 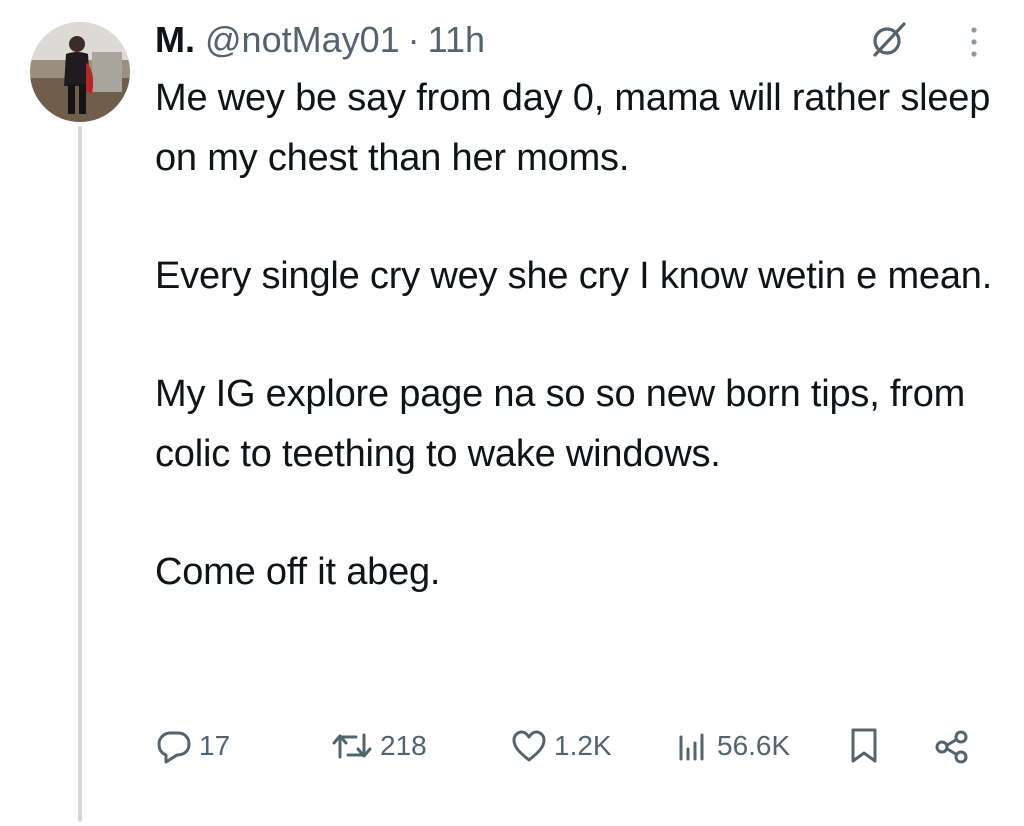 I want to click on timestamp: 11h, so click(x=456, y=40).